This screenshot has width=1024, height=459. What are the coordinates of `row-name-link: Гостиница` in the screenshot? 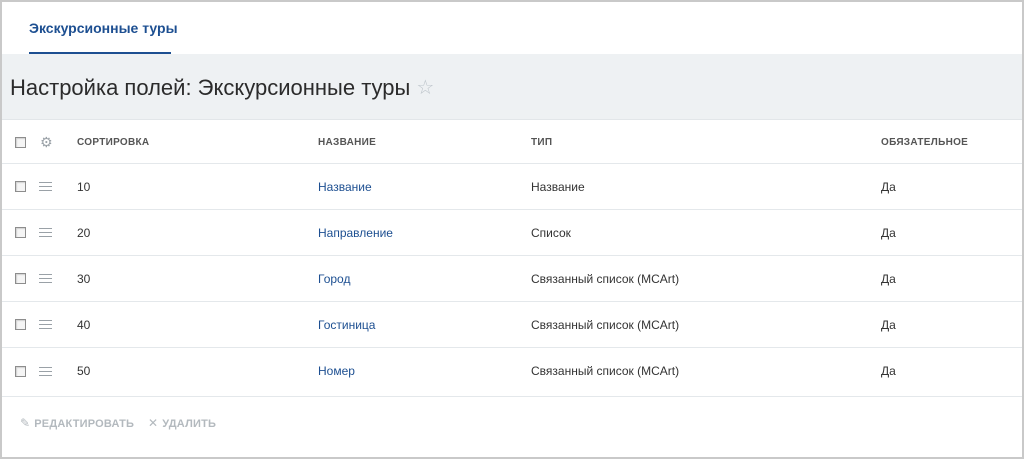 It's located at (346, 324).